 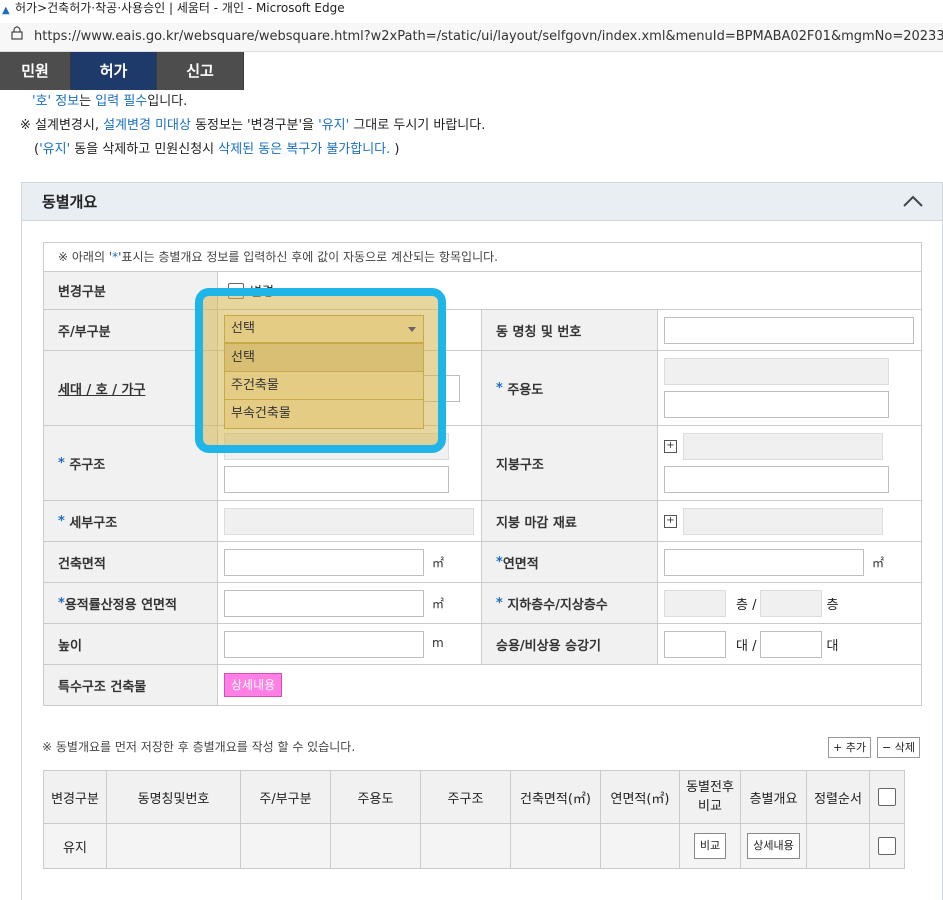 What do you see at coordinates (114, 71) in the screenshot?
I see `tab-permit: 허가` at bounding box center [114, 71].